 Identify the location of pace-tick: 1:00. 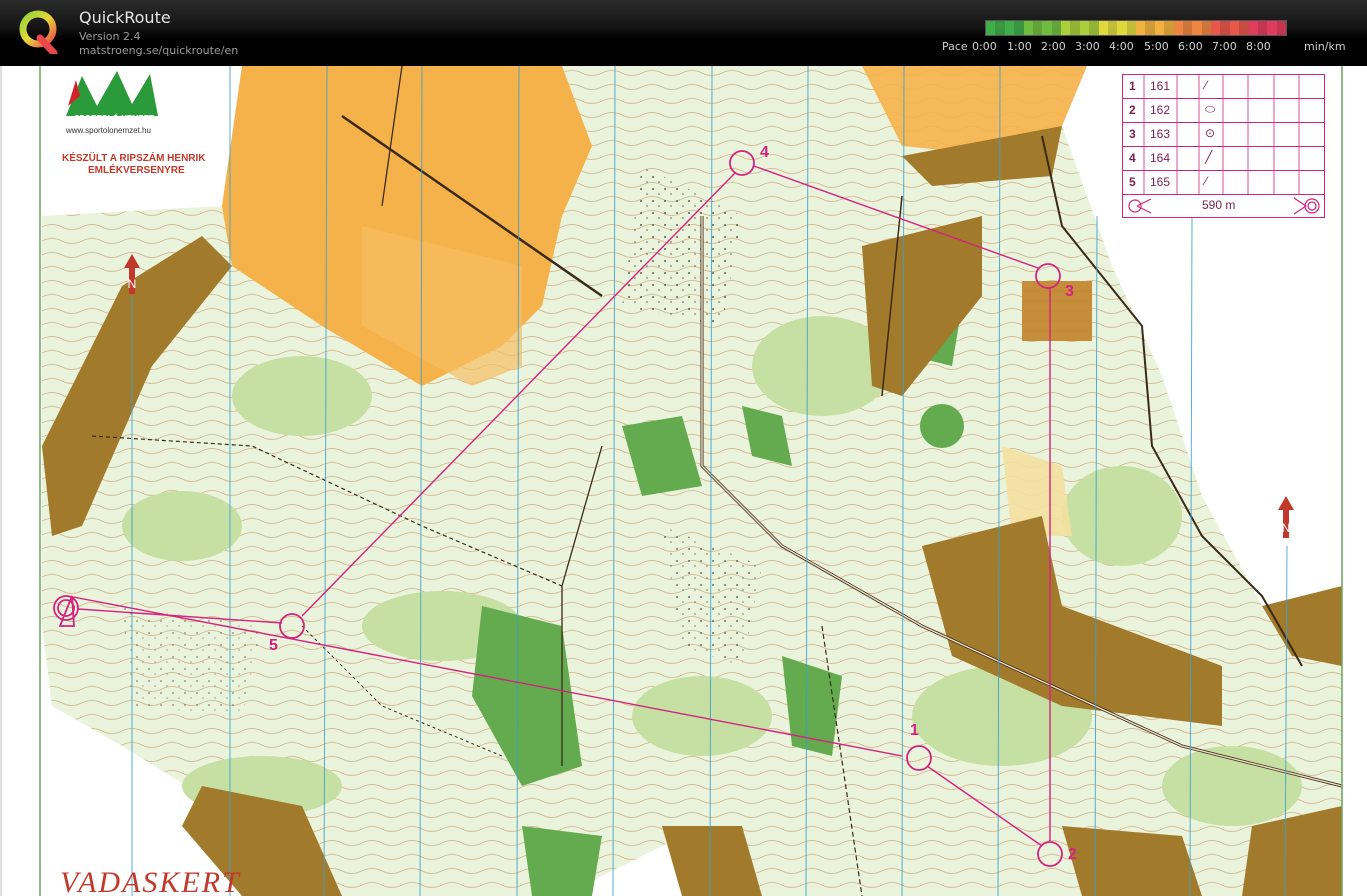
(1019, 46).